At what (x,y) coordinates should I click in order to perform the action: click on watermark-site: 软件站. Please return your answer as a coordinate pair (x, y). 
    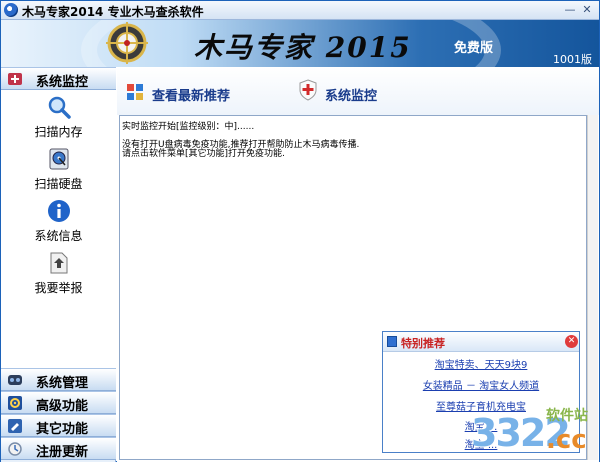
    Looking at the image, I should click on (567, 416).